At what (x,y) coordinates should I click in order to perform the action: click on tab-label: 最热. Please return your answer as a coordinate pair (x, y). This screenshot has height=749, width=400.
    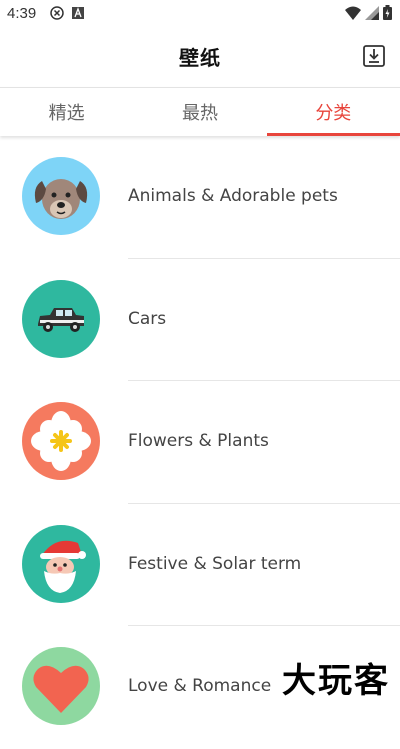
    Looking at the image, I should click on (199, 113).